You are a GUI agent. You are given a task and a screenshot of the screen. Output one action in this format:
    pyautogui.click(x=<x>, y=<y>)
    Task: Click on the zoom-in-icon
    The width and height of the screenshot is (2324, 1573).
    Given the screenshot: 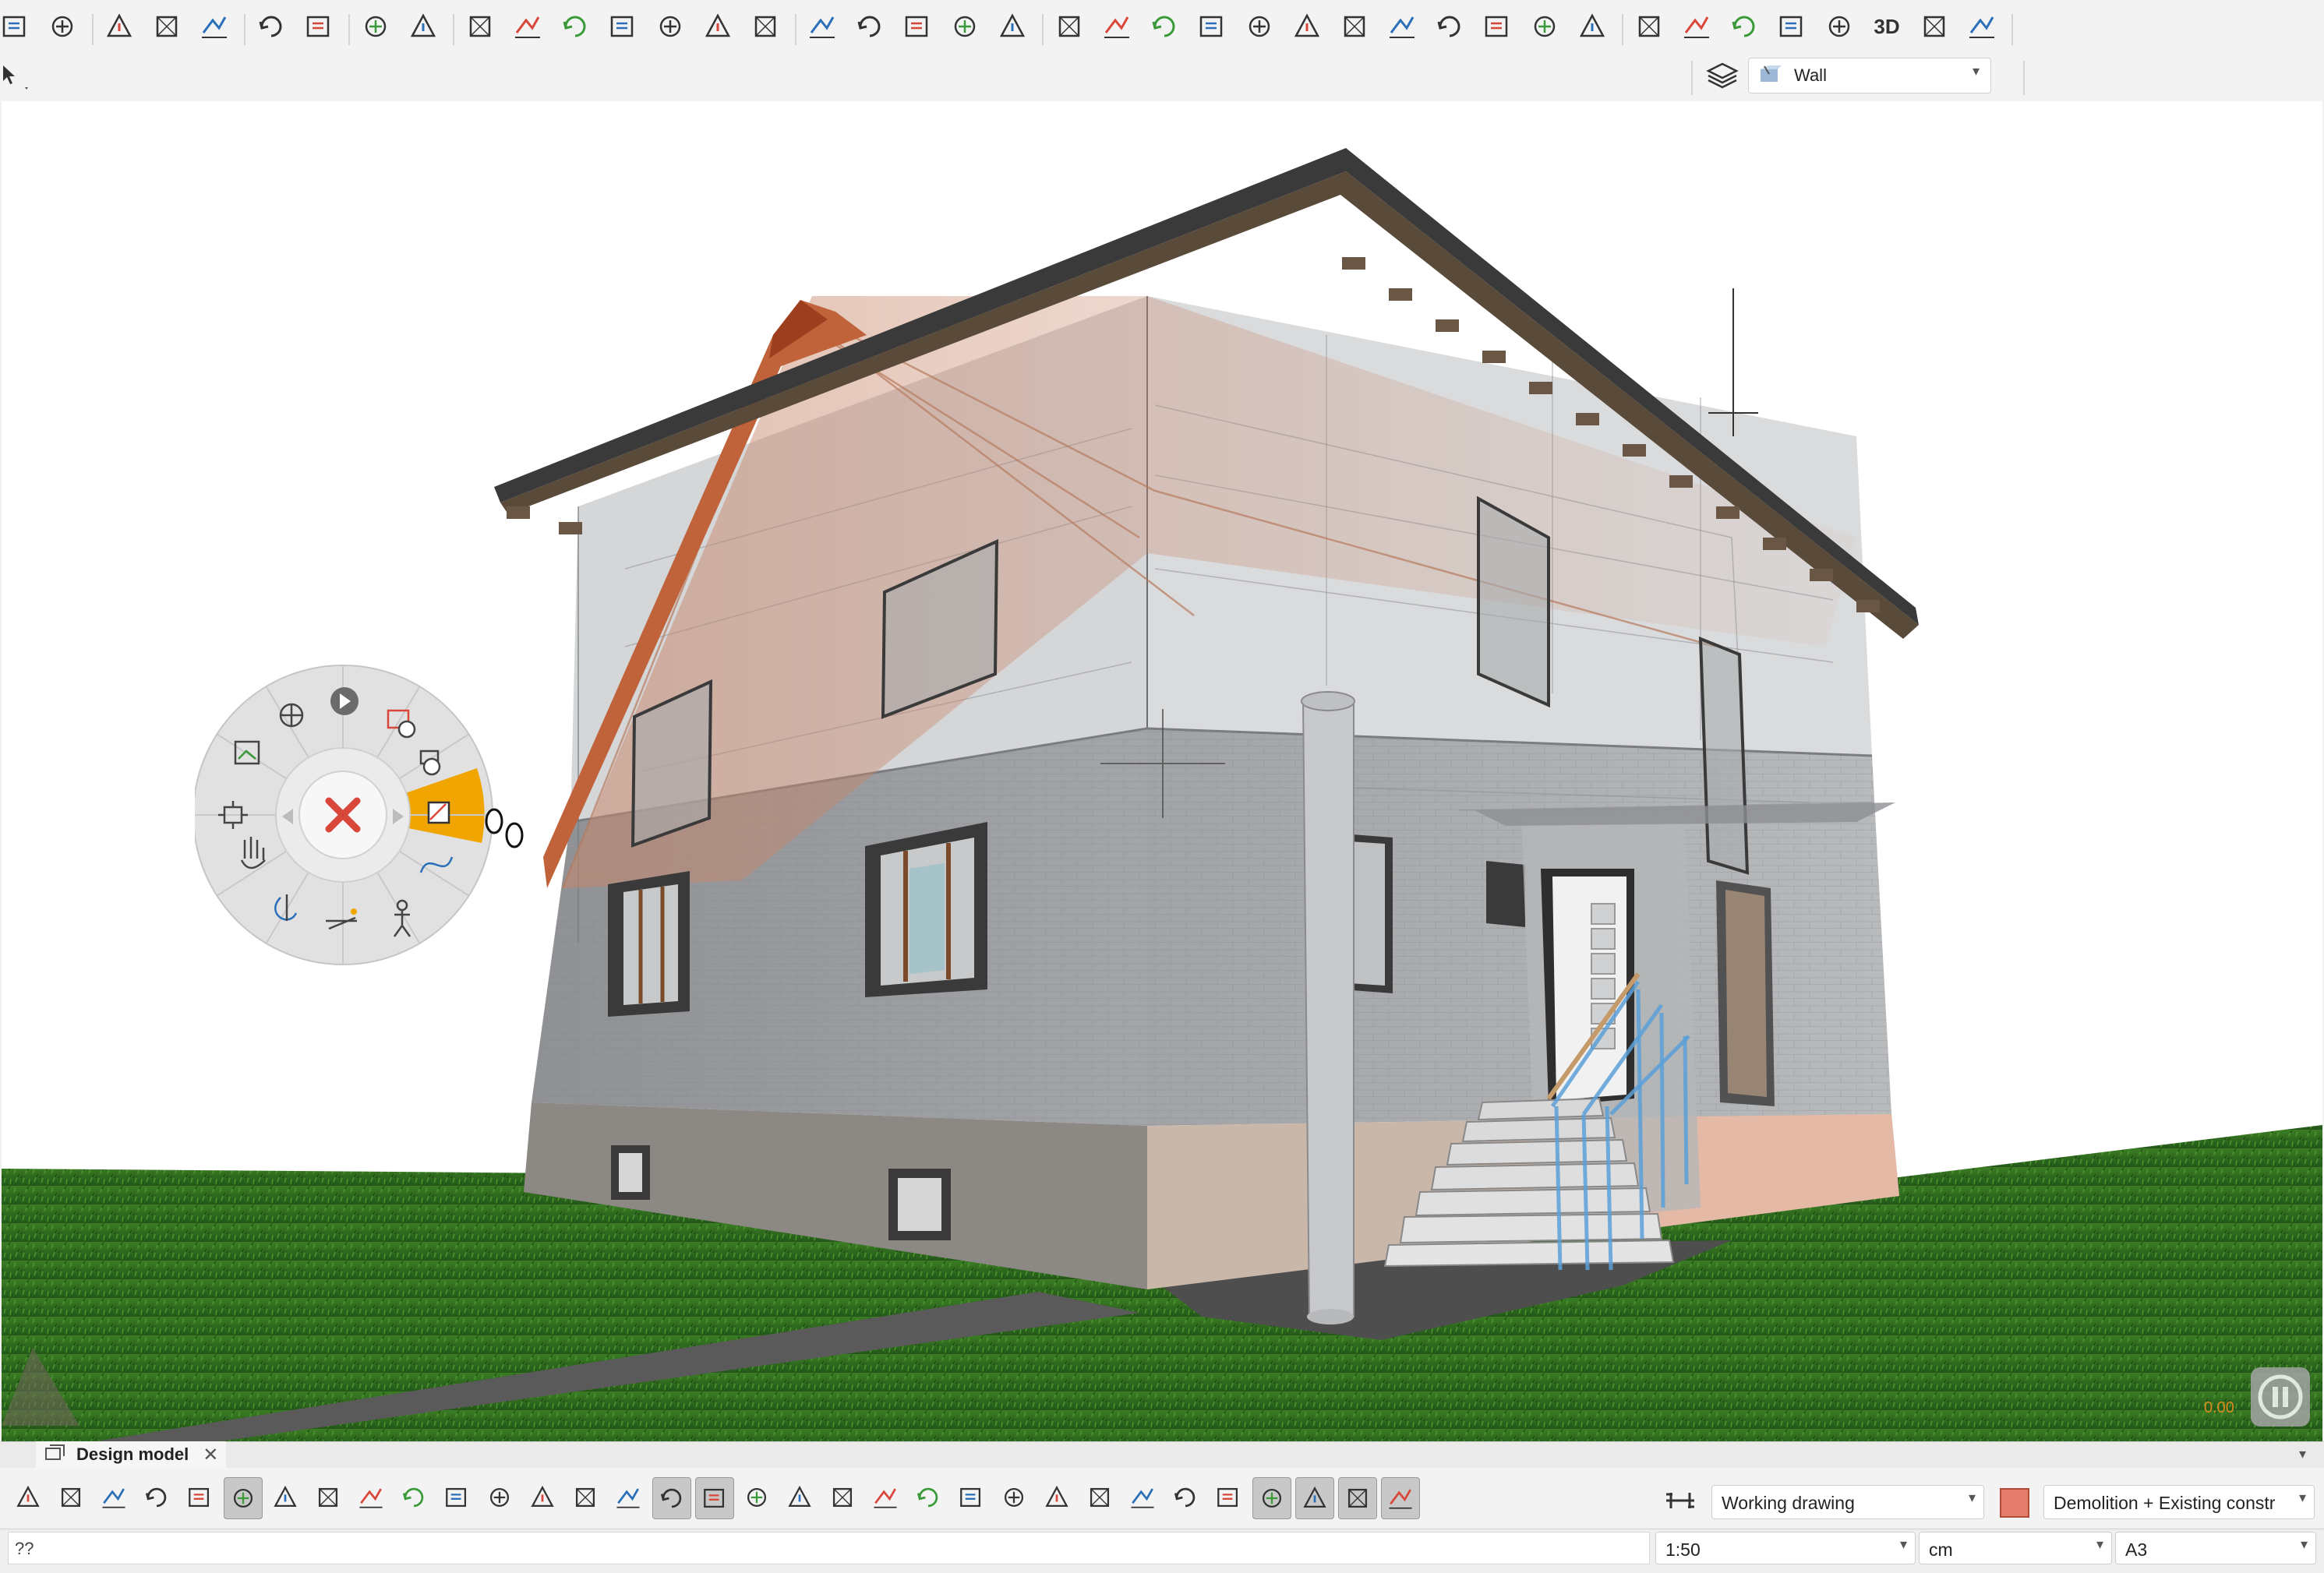 What is the action you would take?
    pyautogui.click(x=375, y=26)
    